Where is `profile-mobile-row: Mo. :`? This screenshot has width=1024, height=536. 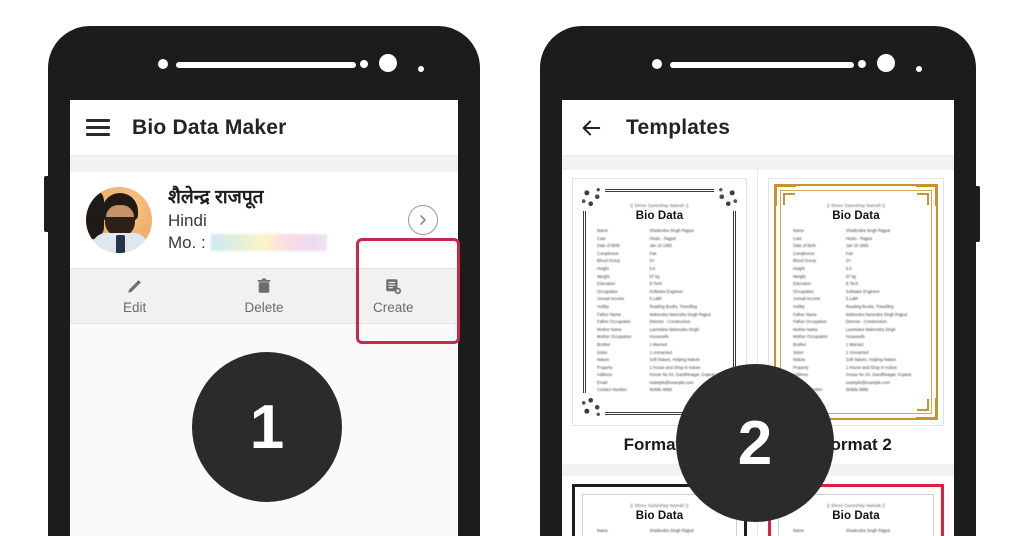 profile-mobile-row: Mo. : is located at coordinates (280, 243).